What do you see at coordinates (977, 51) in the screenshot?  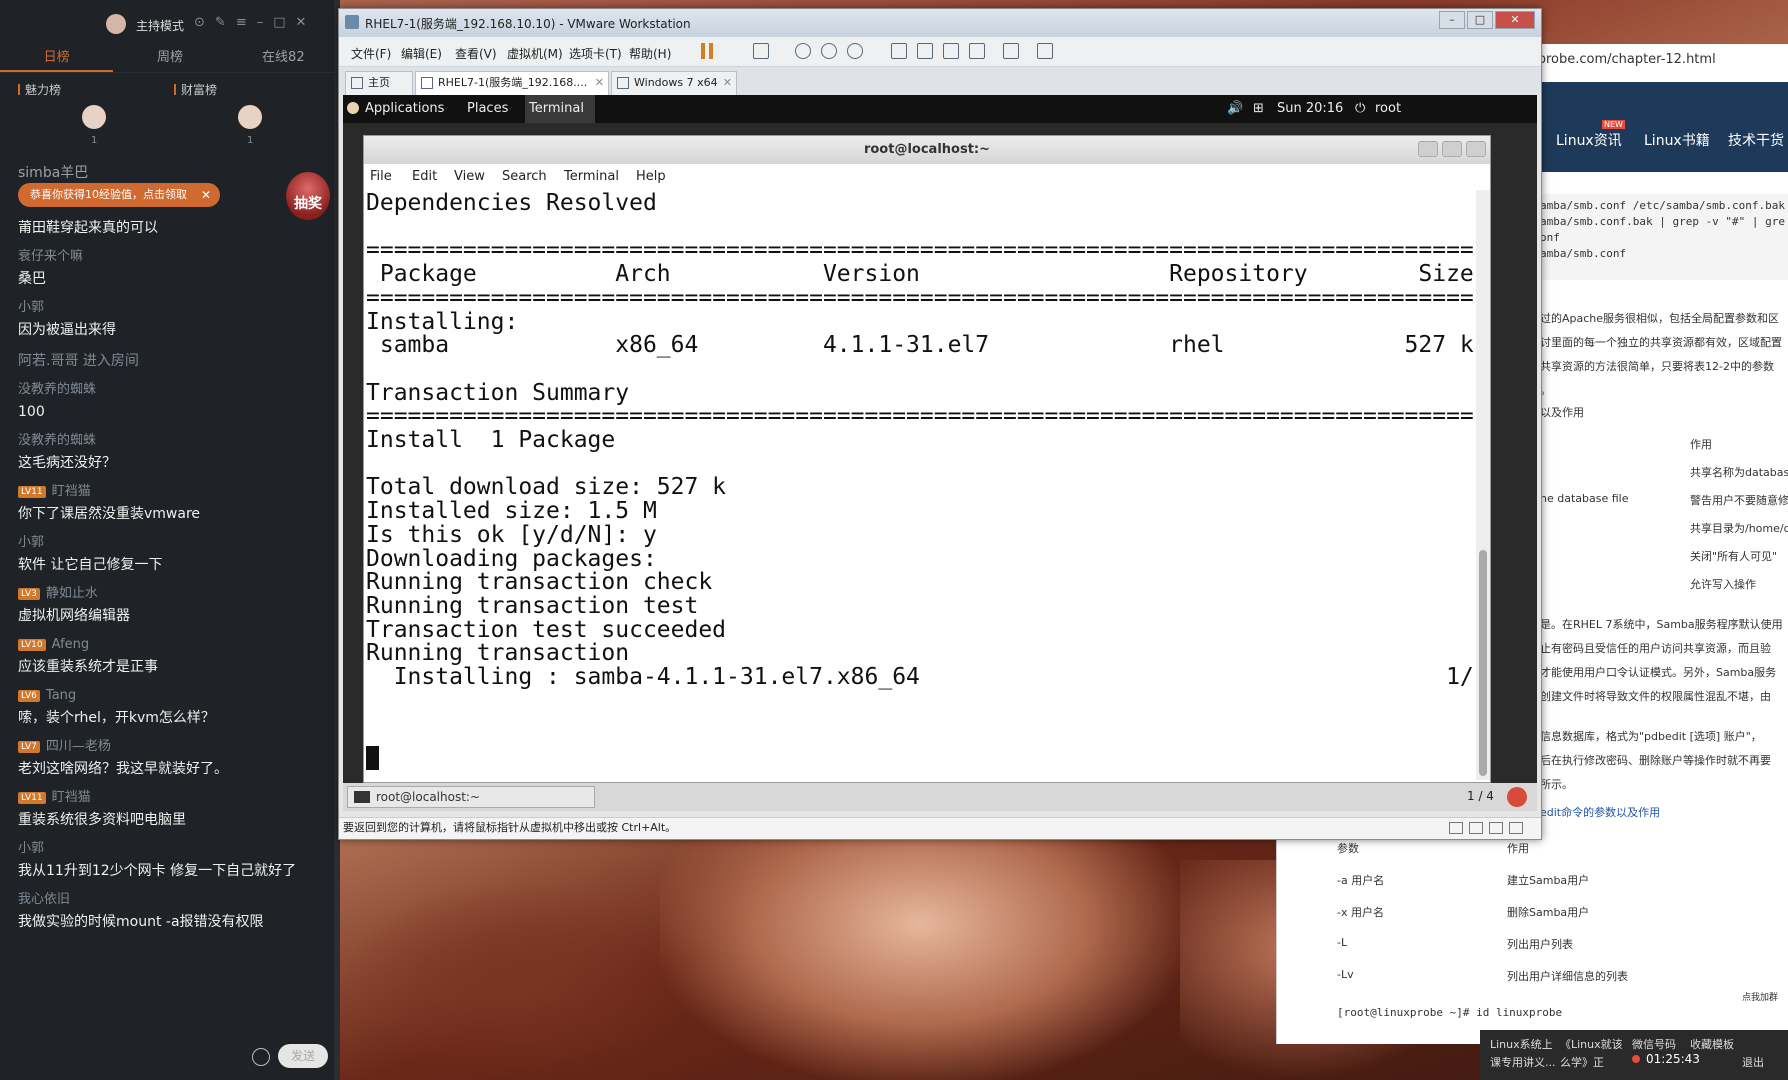 I see `unity-icon` at bounding box center [977, 51].